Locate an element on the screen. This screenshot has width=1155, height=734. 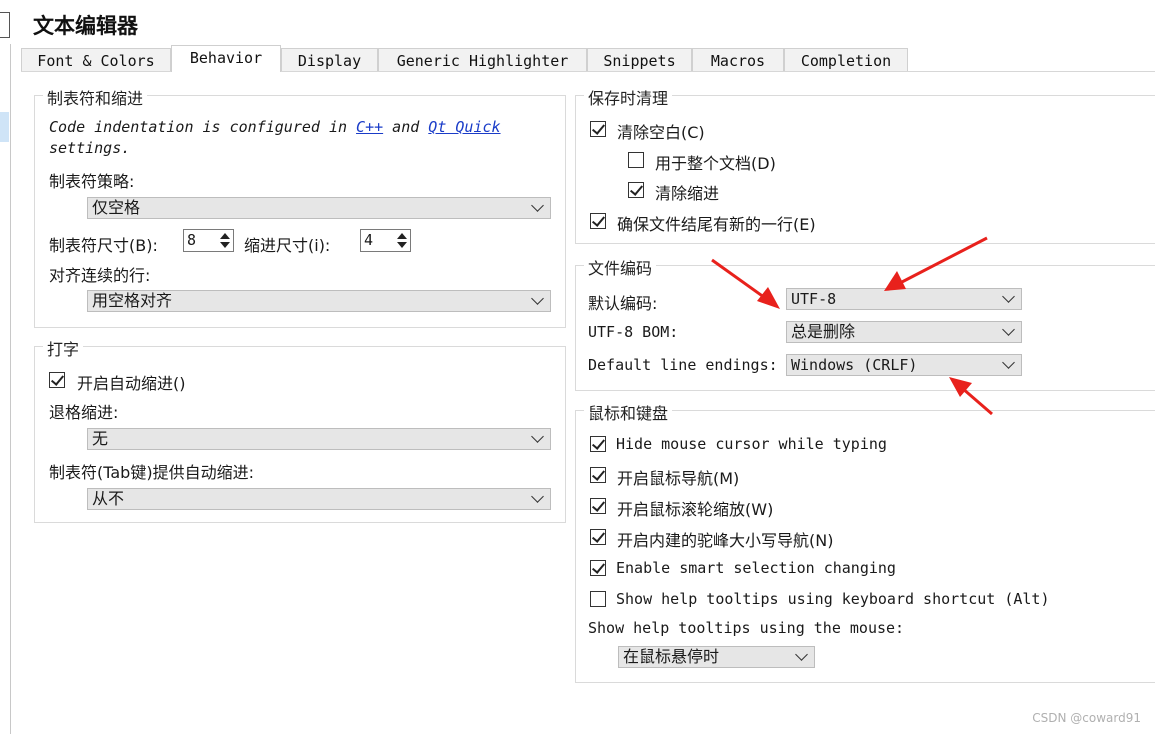
tab-behavior: Behavior is located at coordinates (226, 58).